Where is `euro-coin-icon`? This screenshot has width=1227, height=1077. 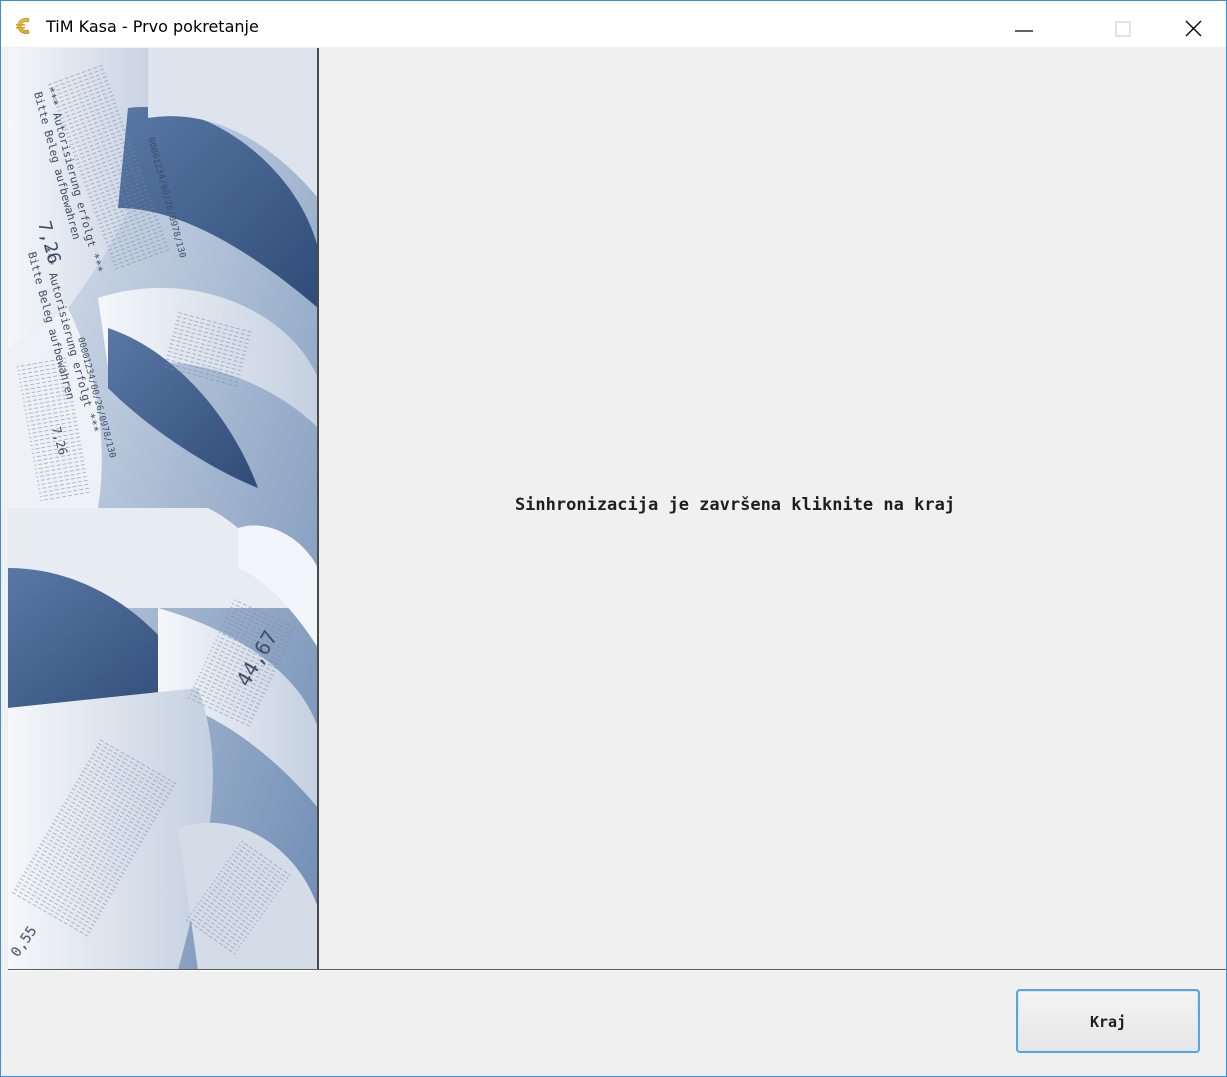
euro-coin-icon is located at coordinates (24, 26).